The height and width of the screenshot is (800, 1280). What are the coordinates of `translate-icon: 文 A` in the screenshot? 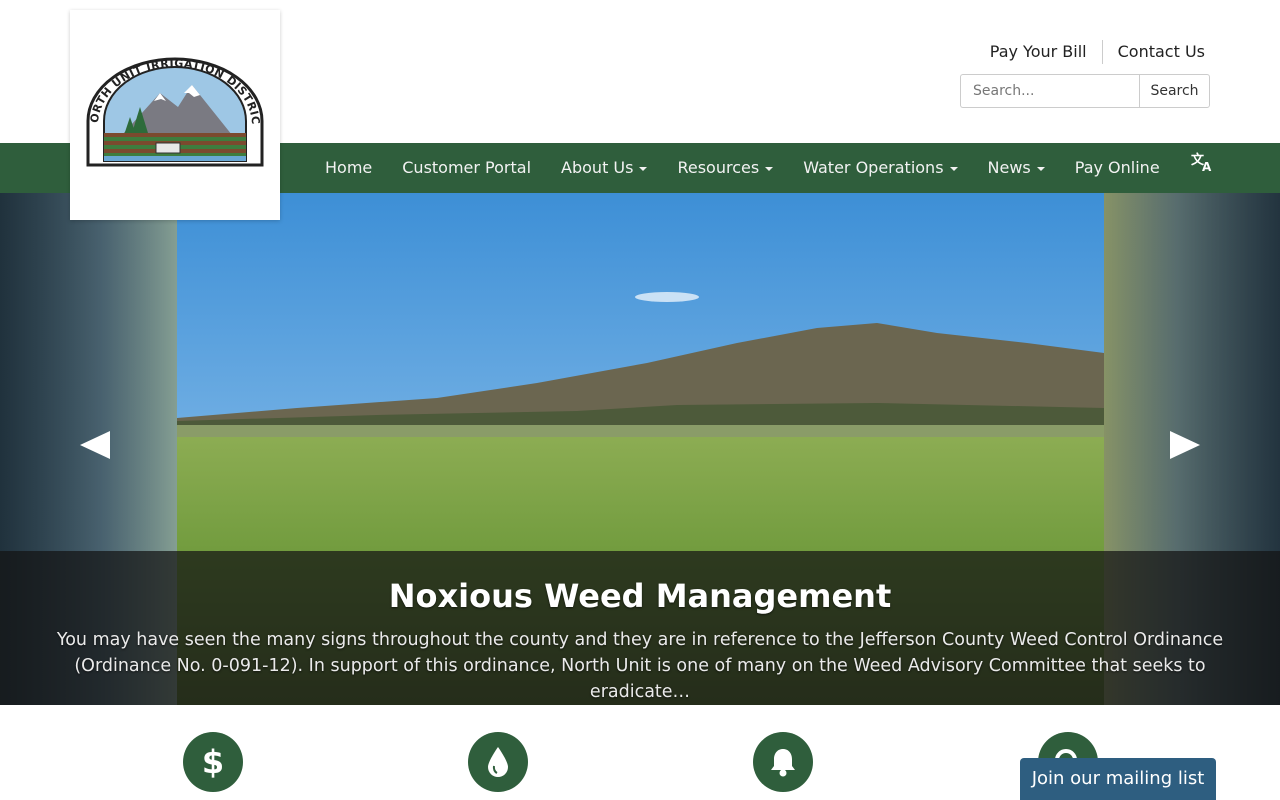 It's located at (1202, 168).